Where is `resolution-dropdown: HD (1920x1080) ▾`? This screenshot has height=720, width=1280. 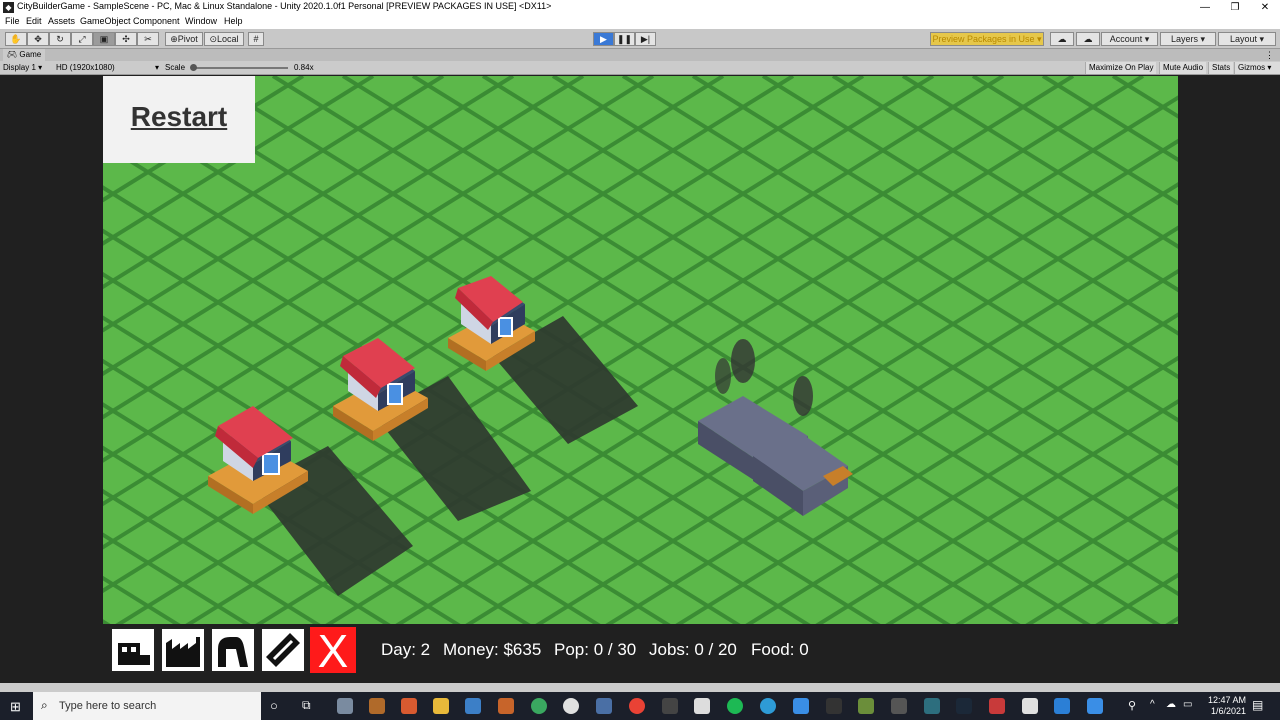
resolution-dropdown: HD (1920x1080) ▾ is located at coordinates (107, 68).